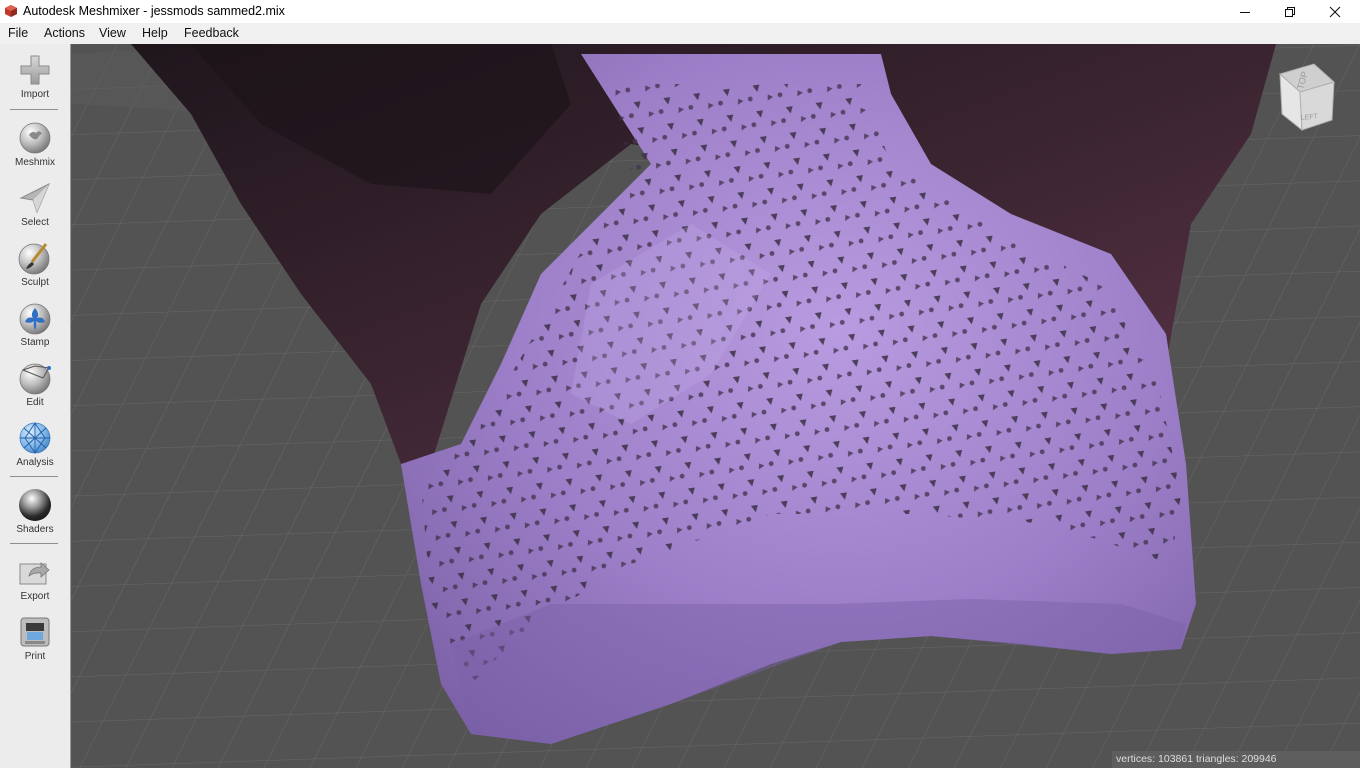 The height and width of the screenshot is (768, 1360). I want to click on edit-button: Edit, so click(35, 384).